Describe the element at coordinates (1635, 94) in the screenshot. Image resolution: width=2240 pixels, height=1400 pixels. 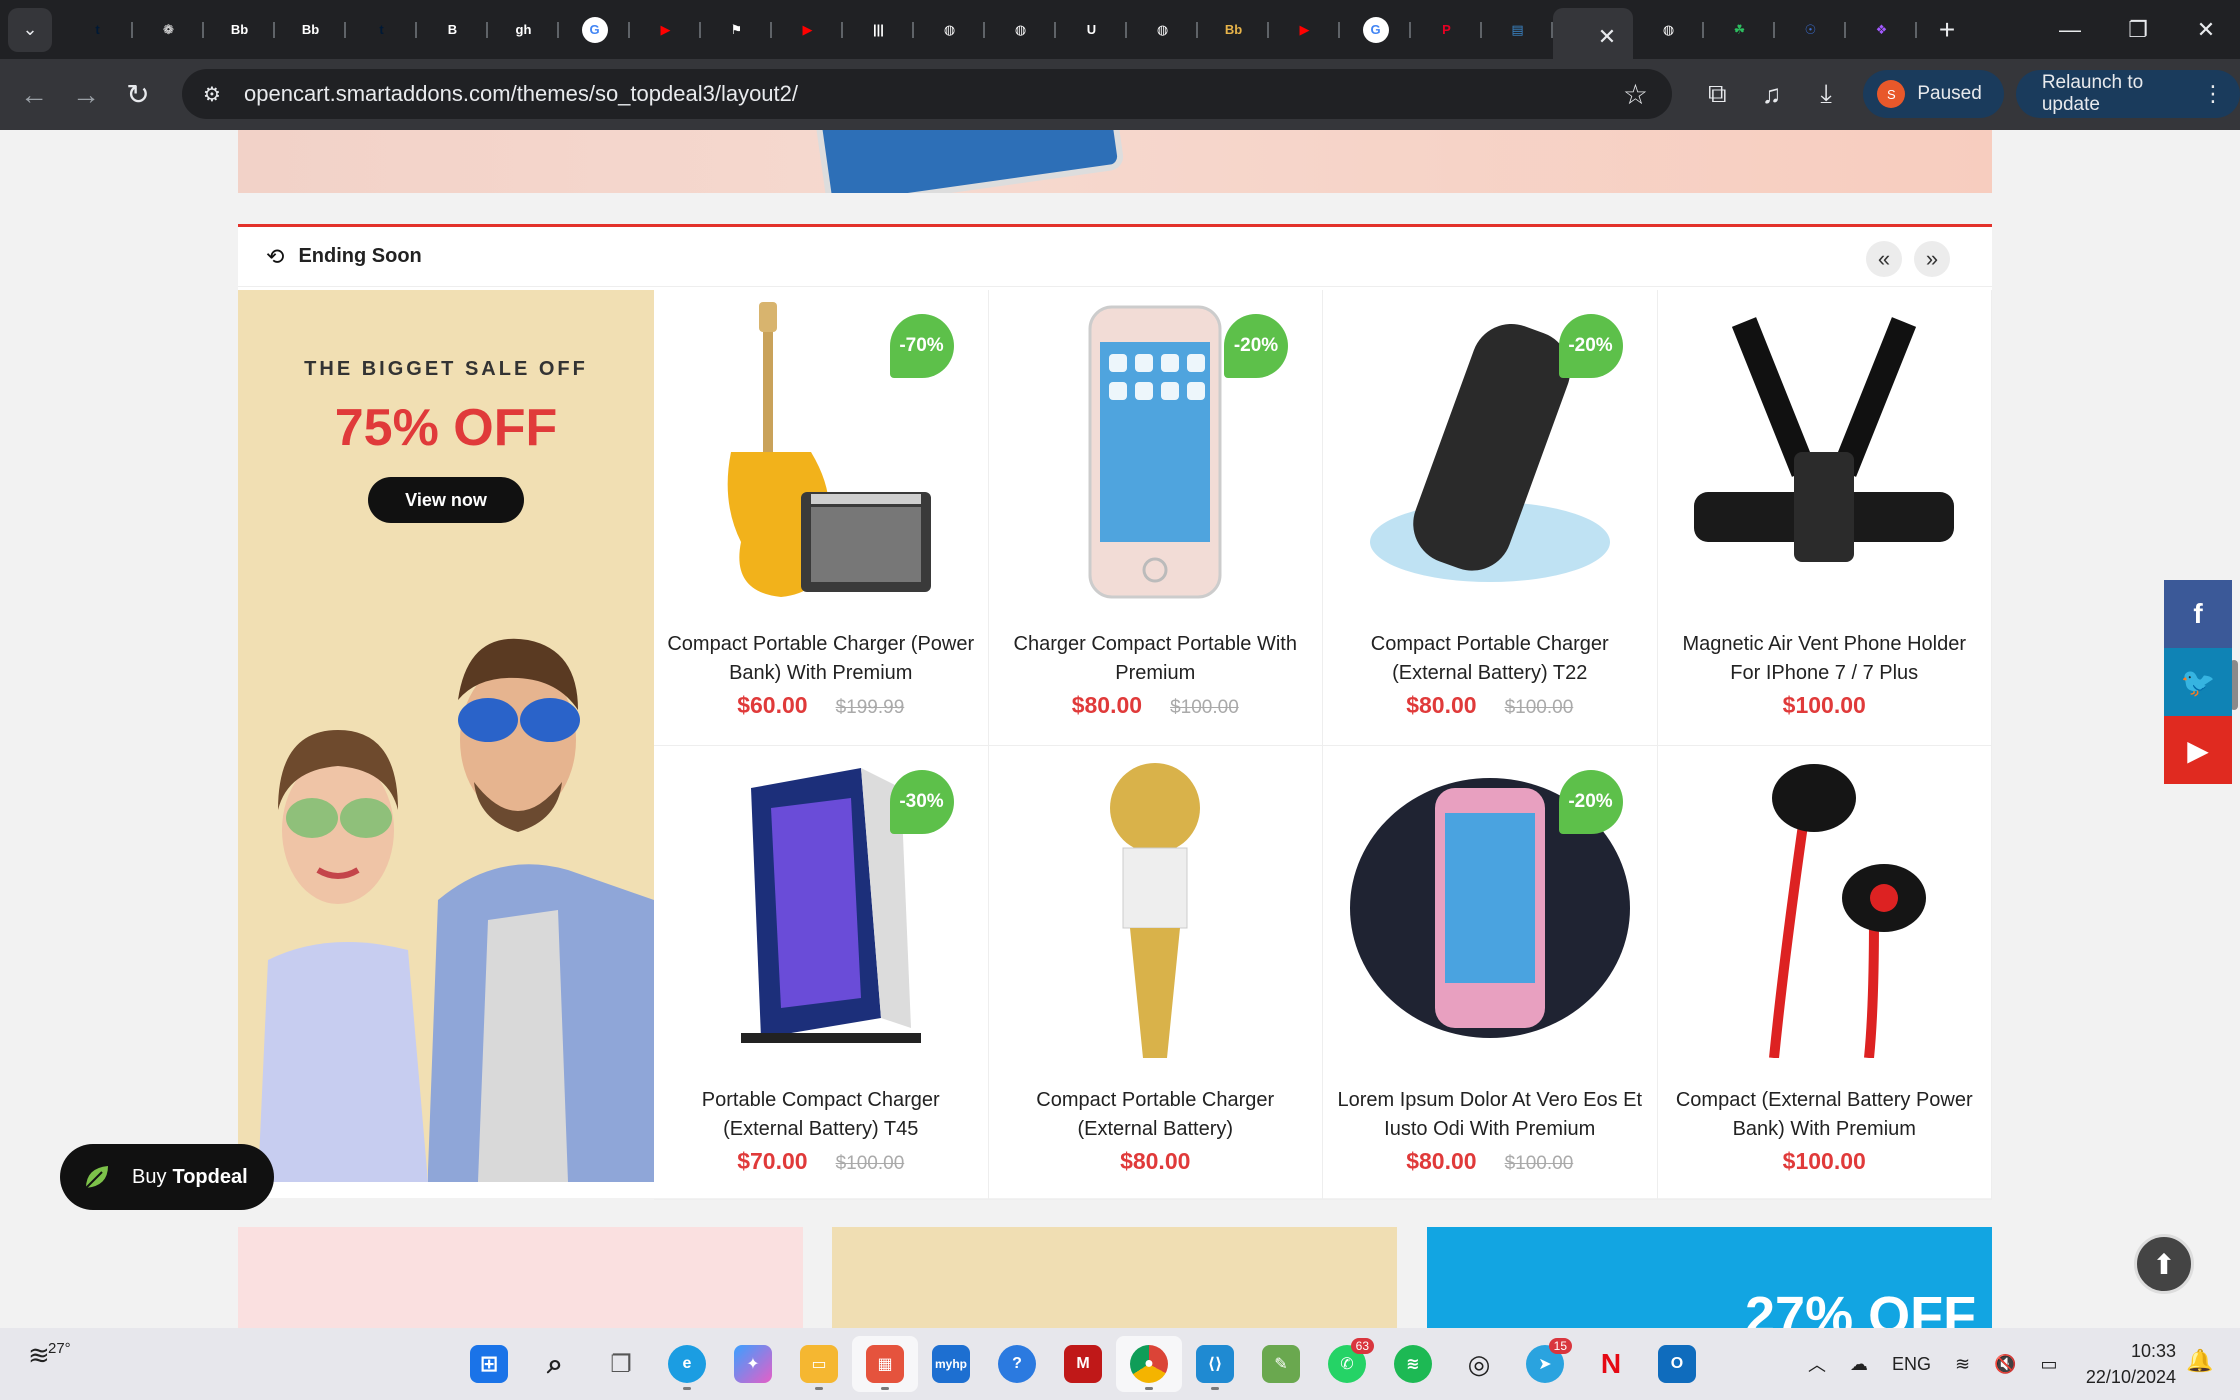
I see `bookmark-star-icon: ☆` at that location.